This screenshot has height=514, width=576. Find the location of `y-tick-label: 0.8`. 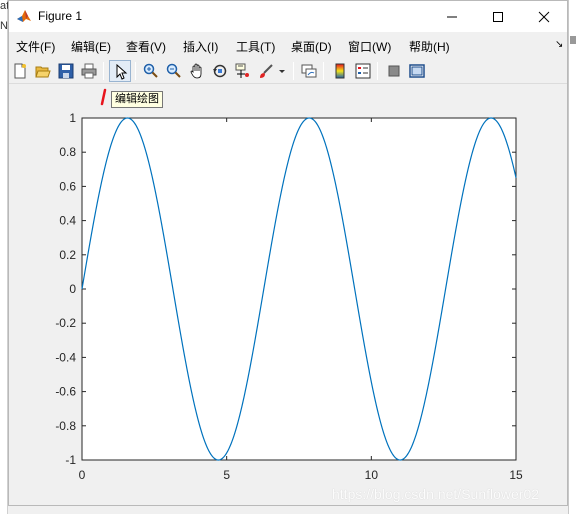

y-tick-label: 0.8 is located at coordinates (67, 152).